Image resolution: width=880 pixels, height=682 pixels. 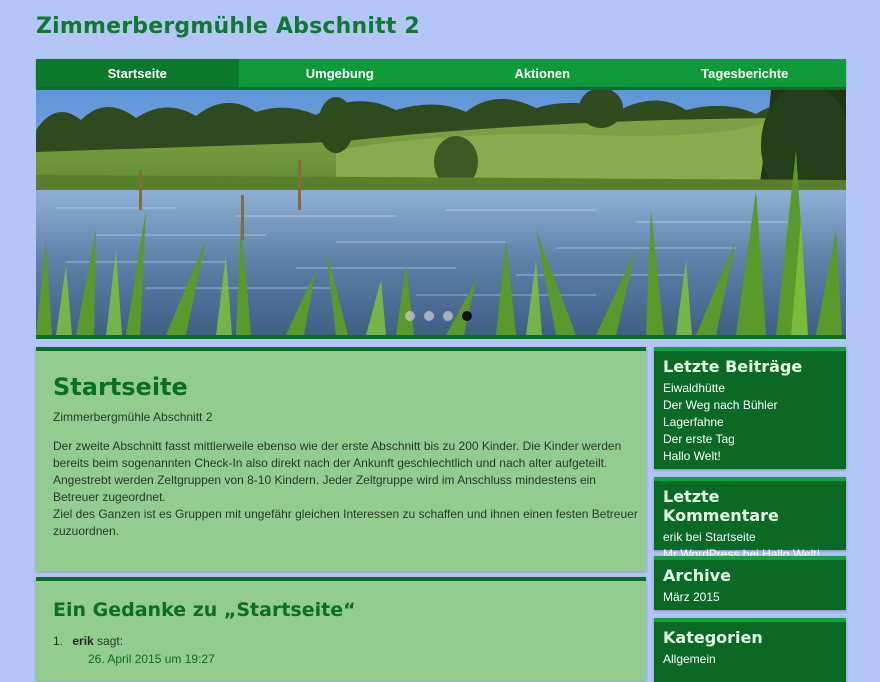 I want to click on widget-title-recent-posts: Letzte Beiträge, so click(x=733, y=366).